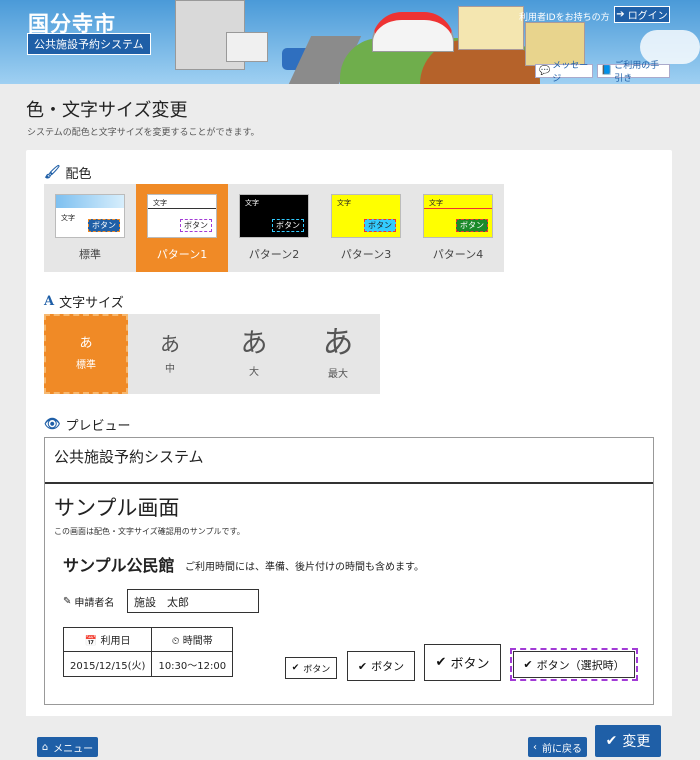  What do you see at coordinates (84, 302) in the screenshot?
I see `size-section-label: A 文字サイズ` at bounding box center [84, 302].